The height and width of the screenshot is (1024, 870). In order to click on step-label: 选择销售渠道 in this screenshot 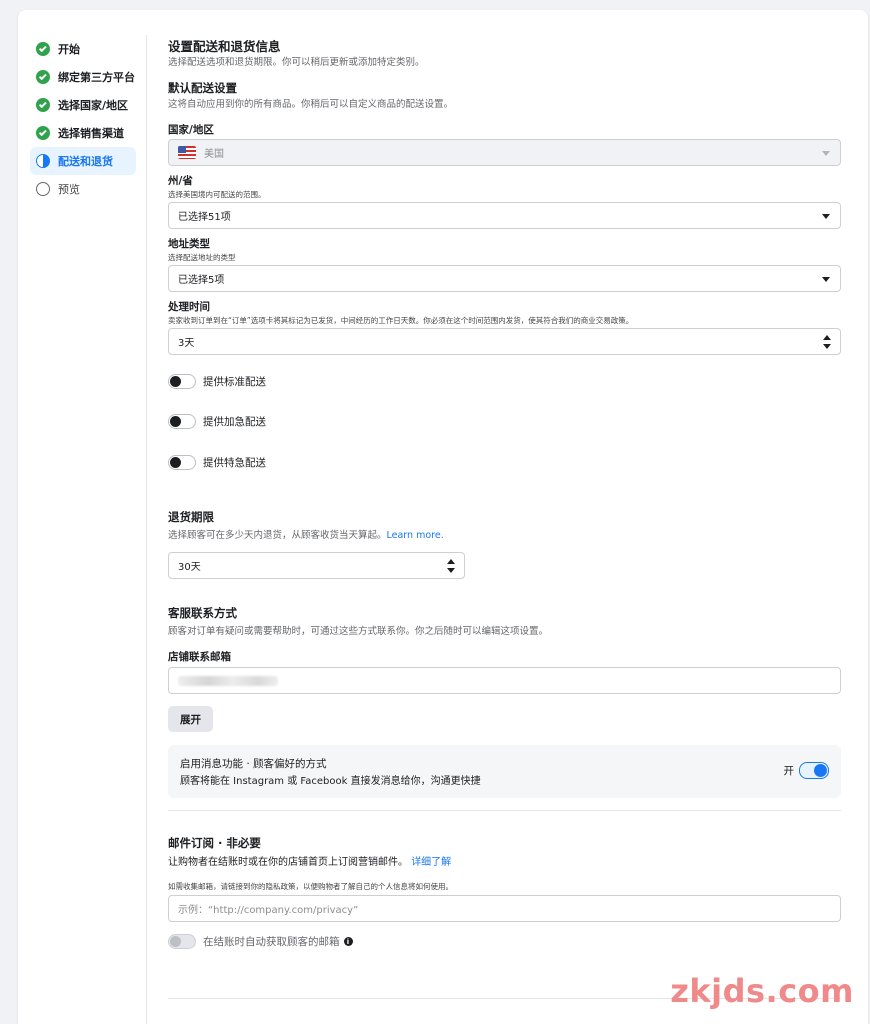, I will do `click(91, 133)`.